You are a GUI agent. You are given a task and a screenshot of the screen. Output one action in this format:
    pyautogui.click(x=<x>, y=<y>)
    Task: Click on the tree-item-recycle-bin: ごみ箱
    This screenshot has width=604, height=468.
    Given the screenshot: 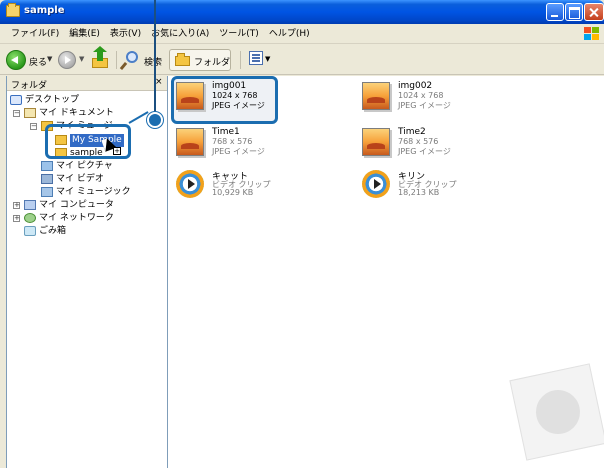 What is the action you would take?
    pyautogui.click(x=85, y=231)
    